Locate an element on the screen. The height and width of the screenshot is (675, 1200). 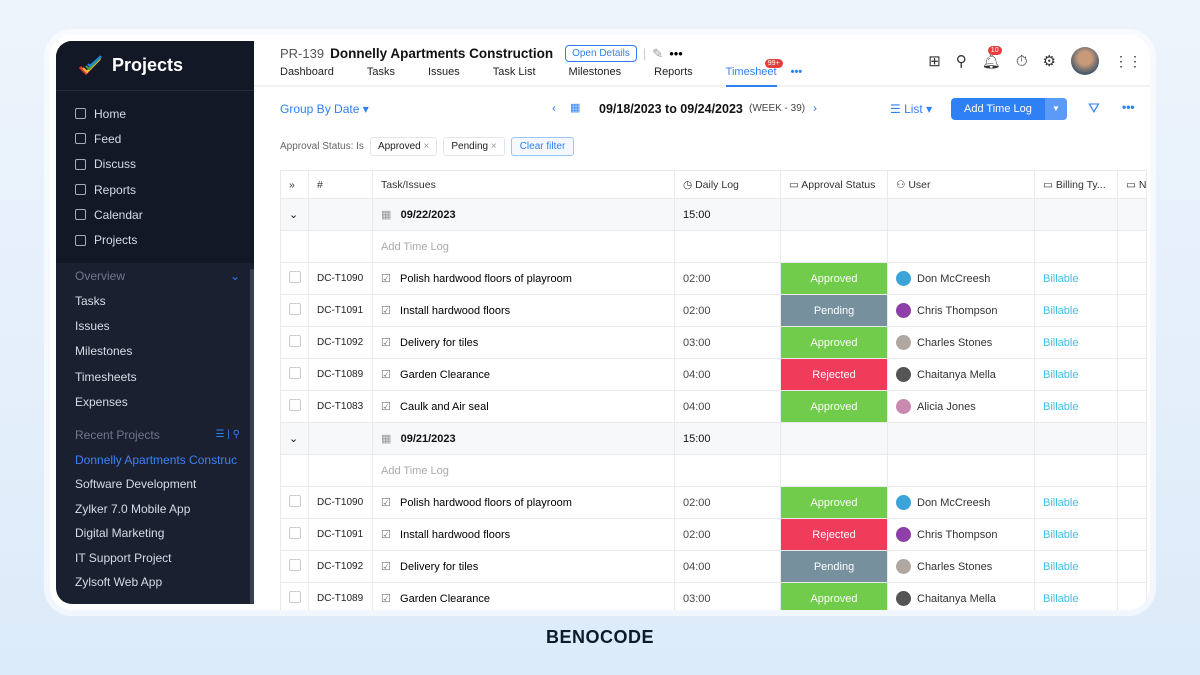
add-time-log-link: Add Time Log is located at coordinates (523, 470).